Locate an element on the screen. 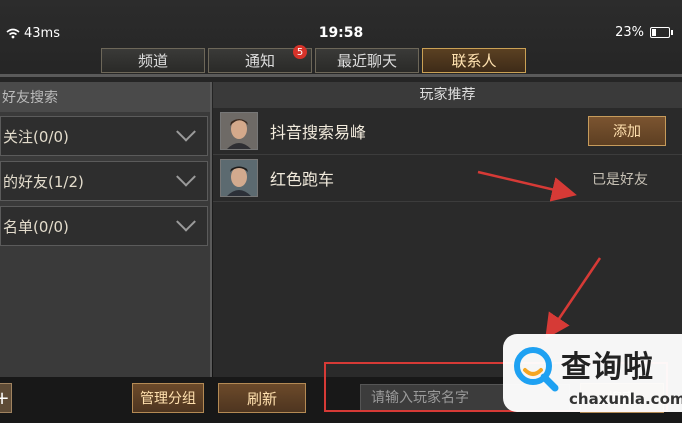 This screenshot has width=682, height=423. add-friend-button: 添加 is located at coordinates (627, 131).